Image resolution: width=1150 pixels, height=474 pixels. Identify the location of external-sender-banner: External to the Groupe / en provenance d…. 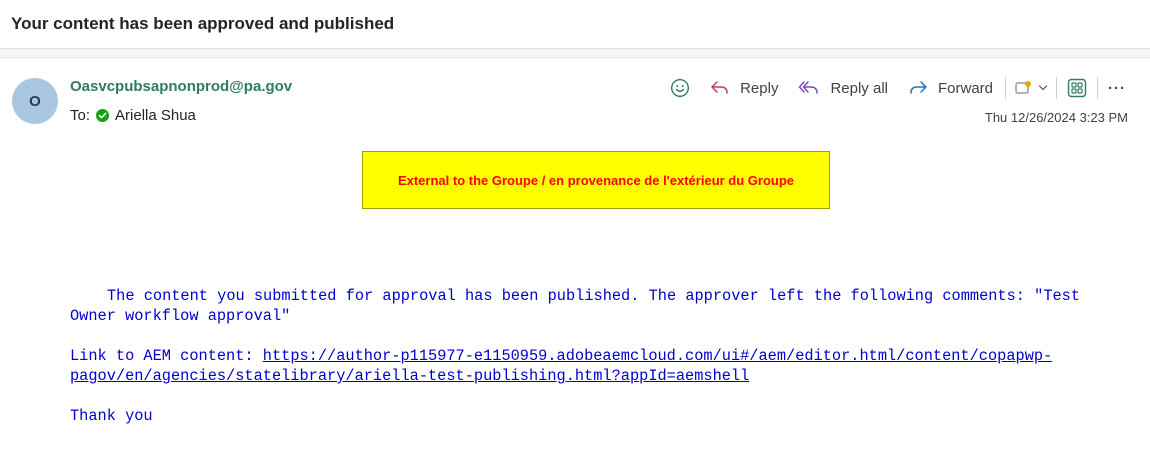
(596, 180).